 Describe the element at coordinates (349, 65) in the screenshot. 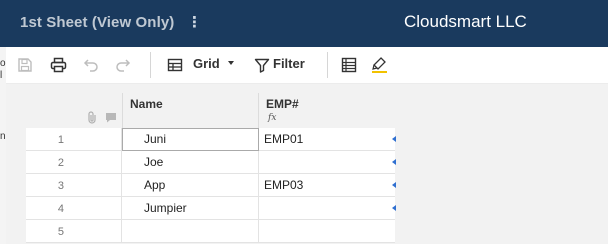

I see `card-view-icon` at that location.